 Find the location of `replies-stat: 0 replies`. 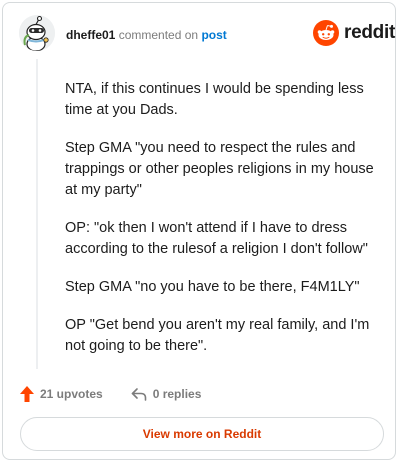

replies-stat: 0 replies is located at coordinates (166, 394).